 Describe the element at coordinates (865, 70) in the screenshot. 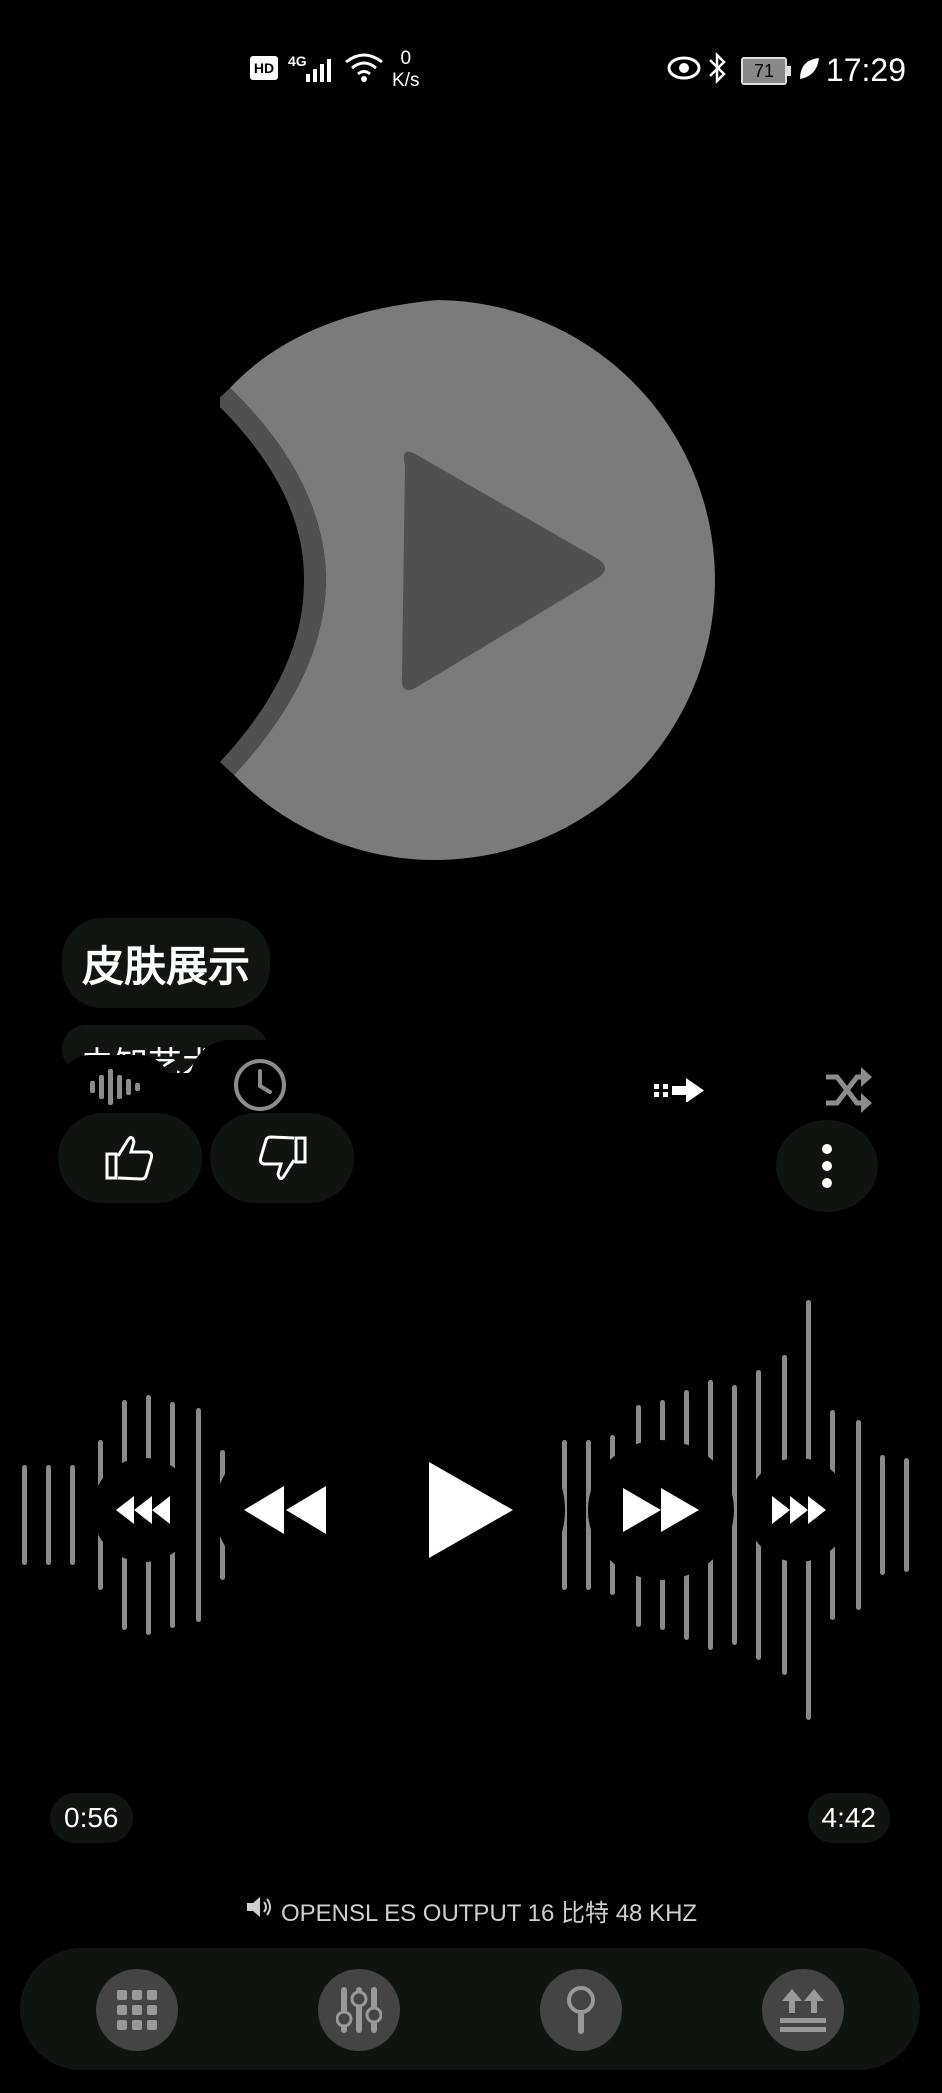

I see `clock-time: 17:29` at that location.